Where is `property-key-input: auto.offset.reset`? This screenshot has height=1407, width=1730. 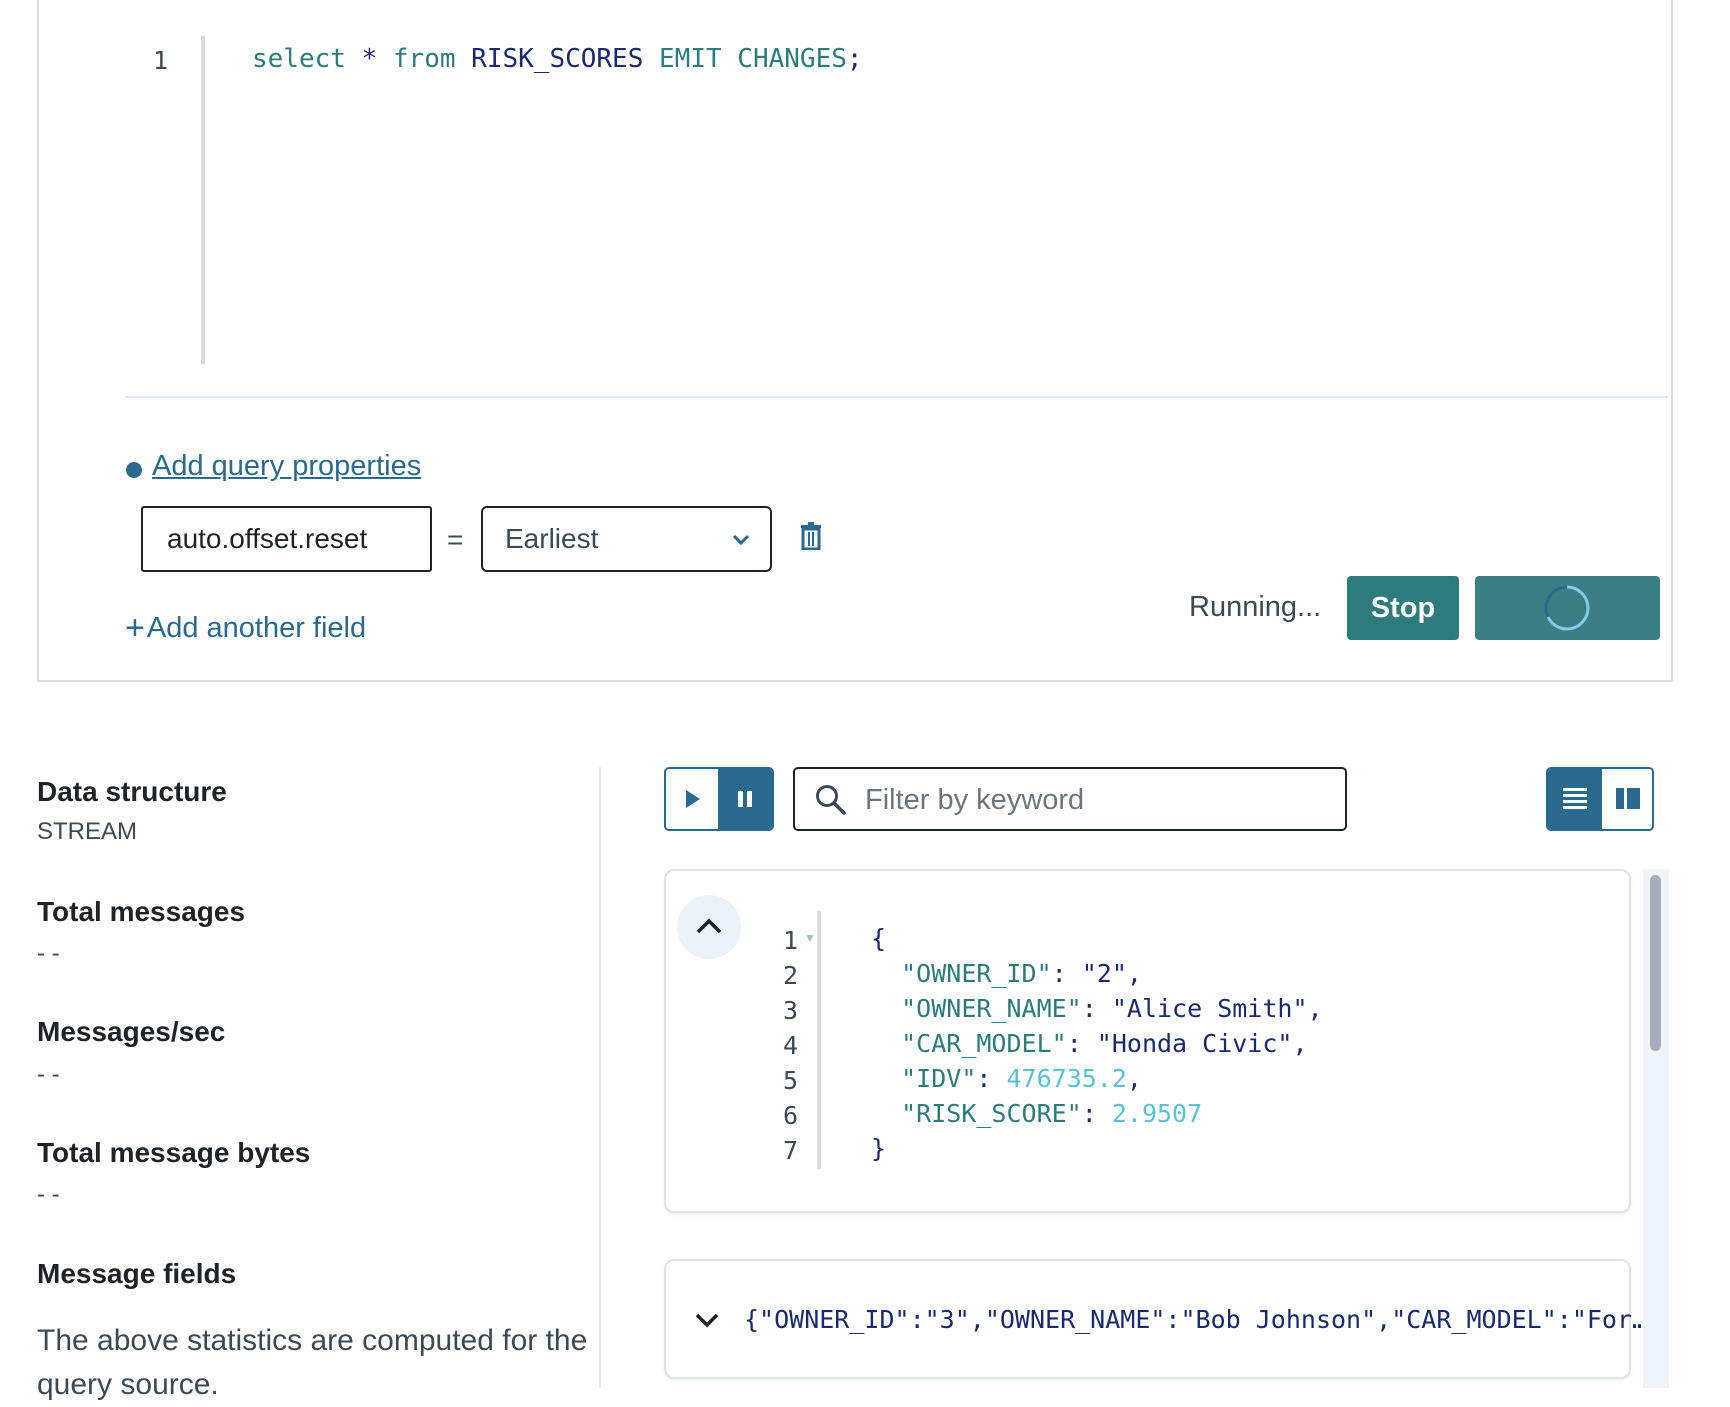 property-key-input: auto.offset.reset is located at coordinates (286, 539).